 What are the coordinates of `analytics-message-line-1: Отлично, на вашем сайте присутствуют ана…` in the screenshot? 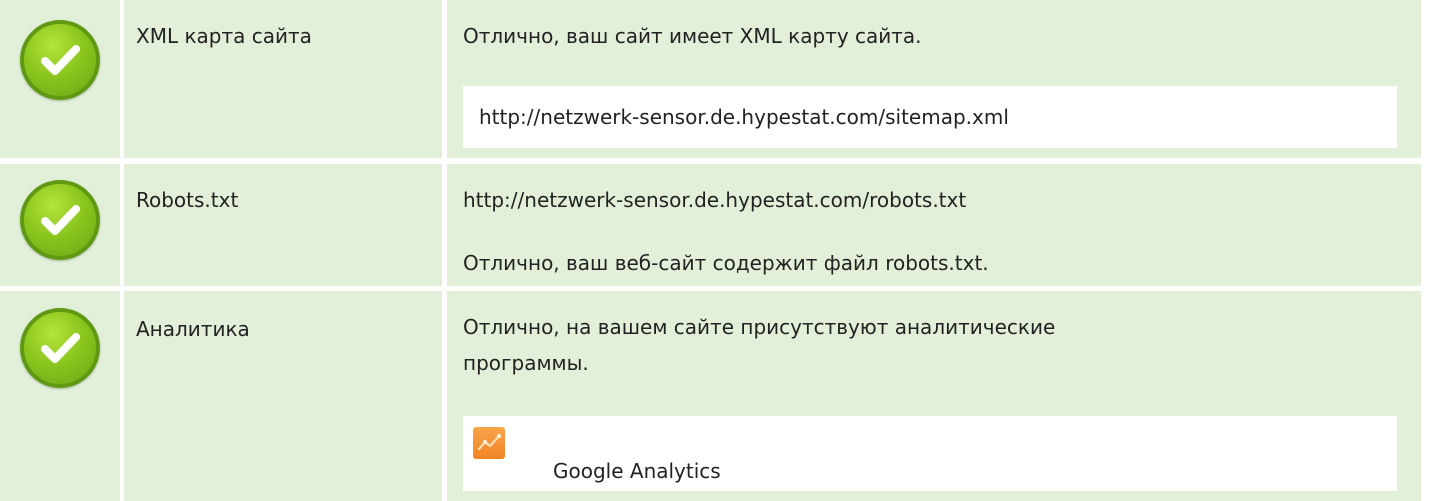 It's located at (759, 327).